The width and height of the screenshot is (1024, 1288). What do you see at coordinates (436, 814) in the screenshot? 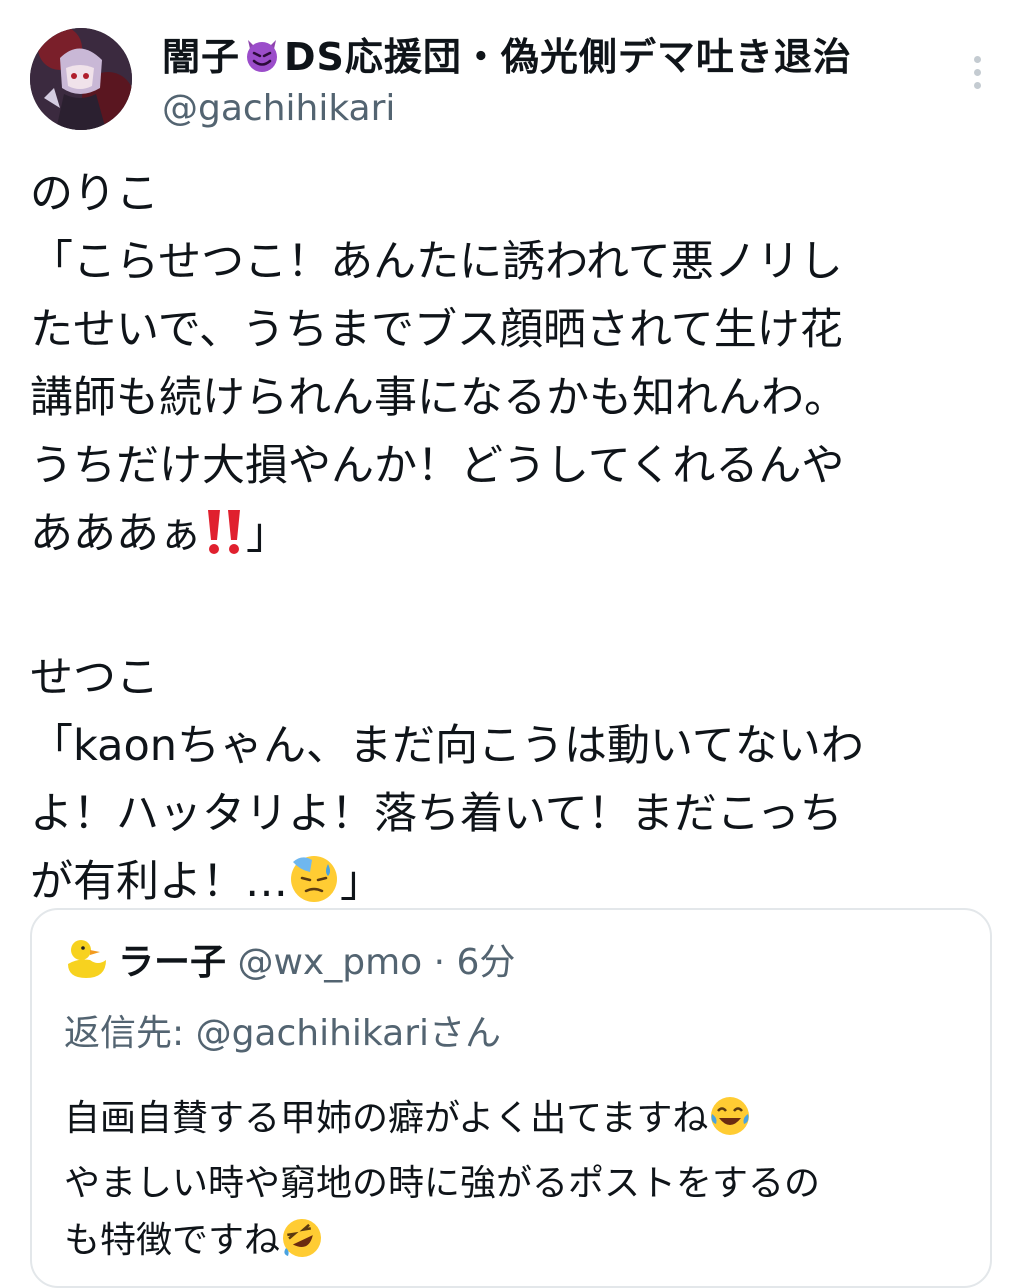
I see `text-line: よ！ハッタリよ！落ち着いて！まだこっち` at bounding box center [436, 814].